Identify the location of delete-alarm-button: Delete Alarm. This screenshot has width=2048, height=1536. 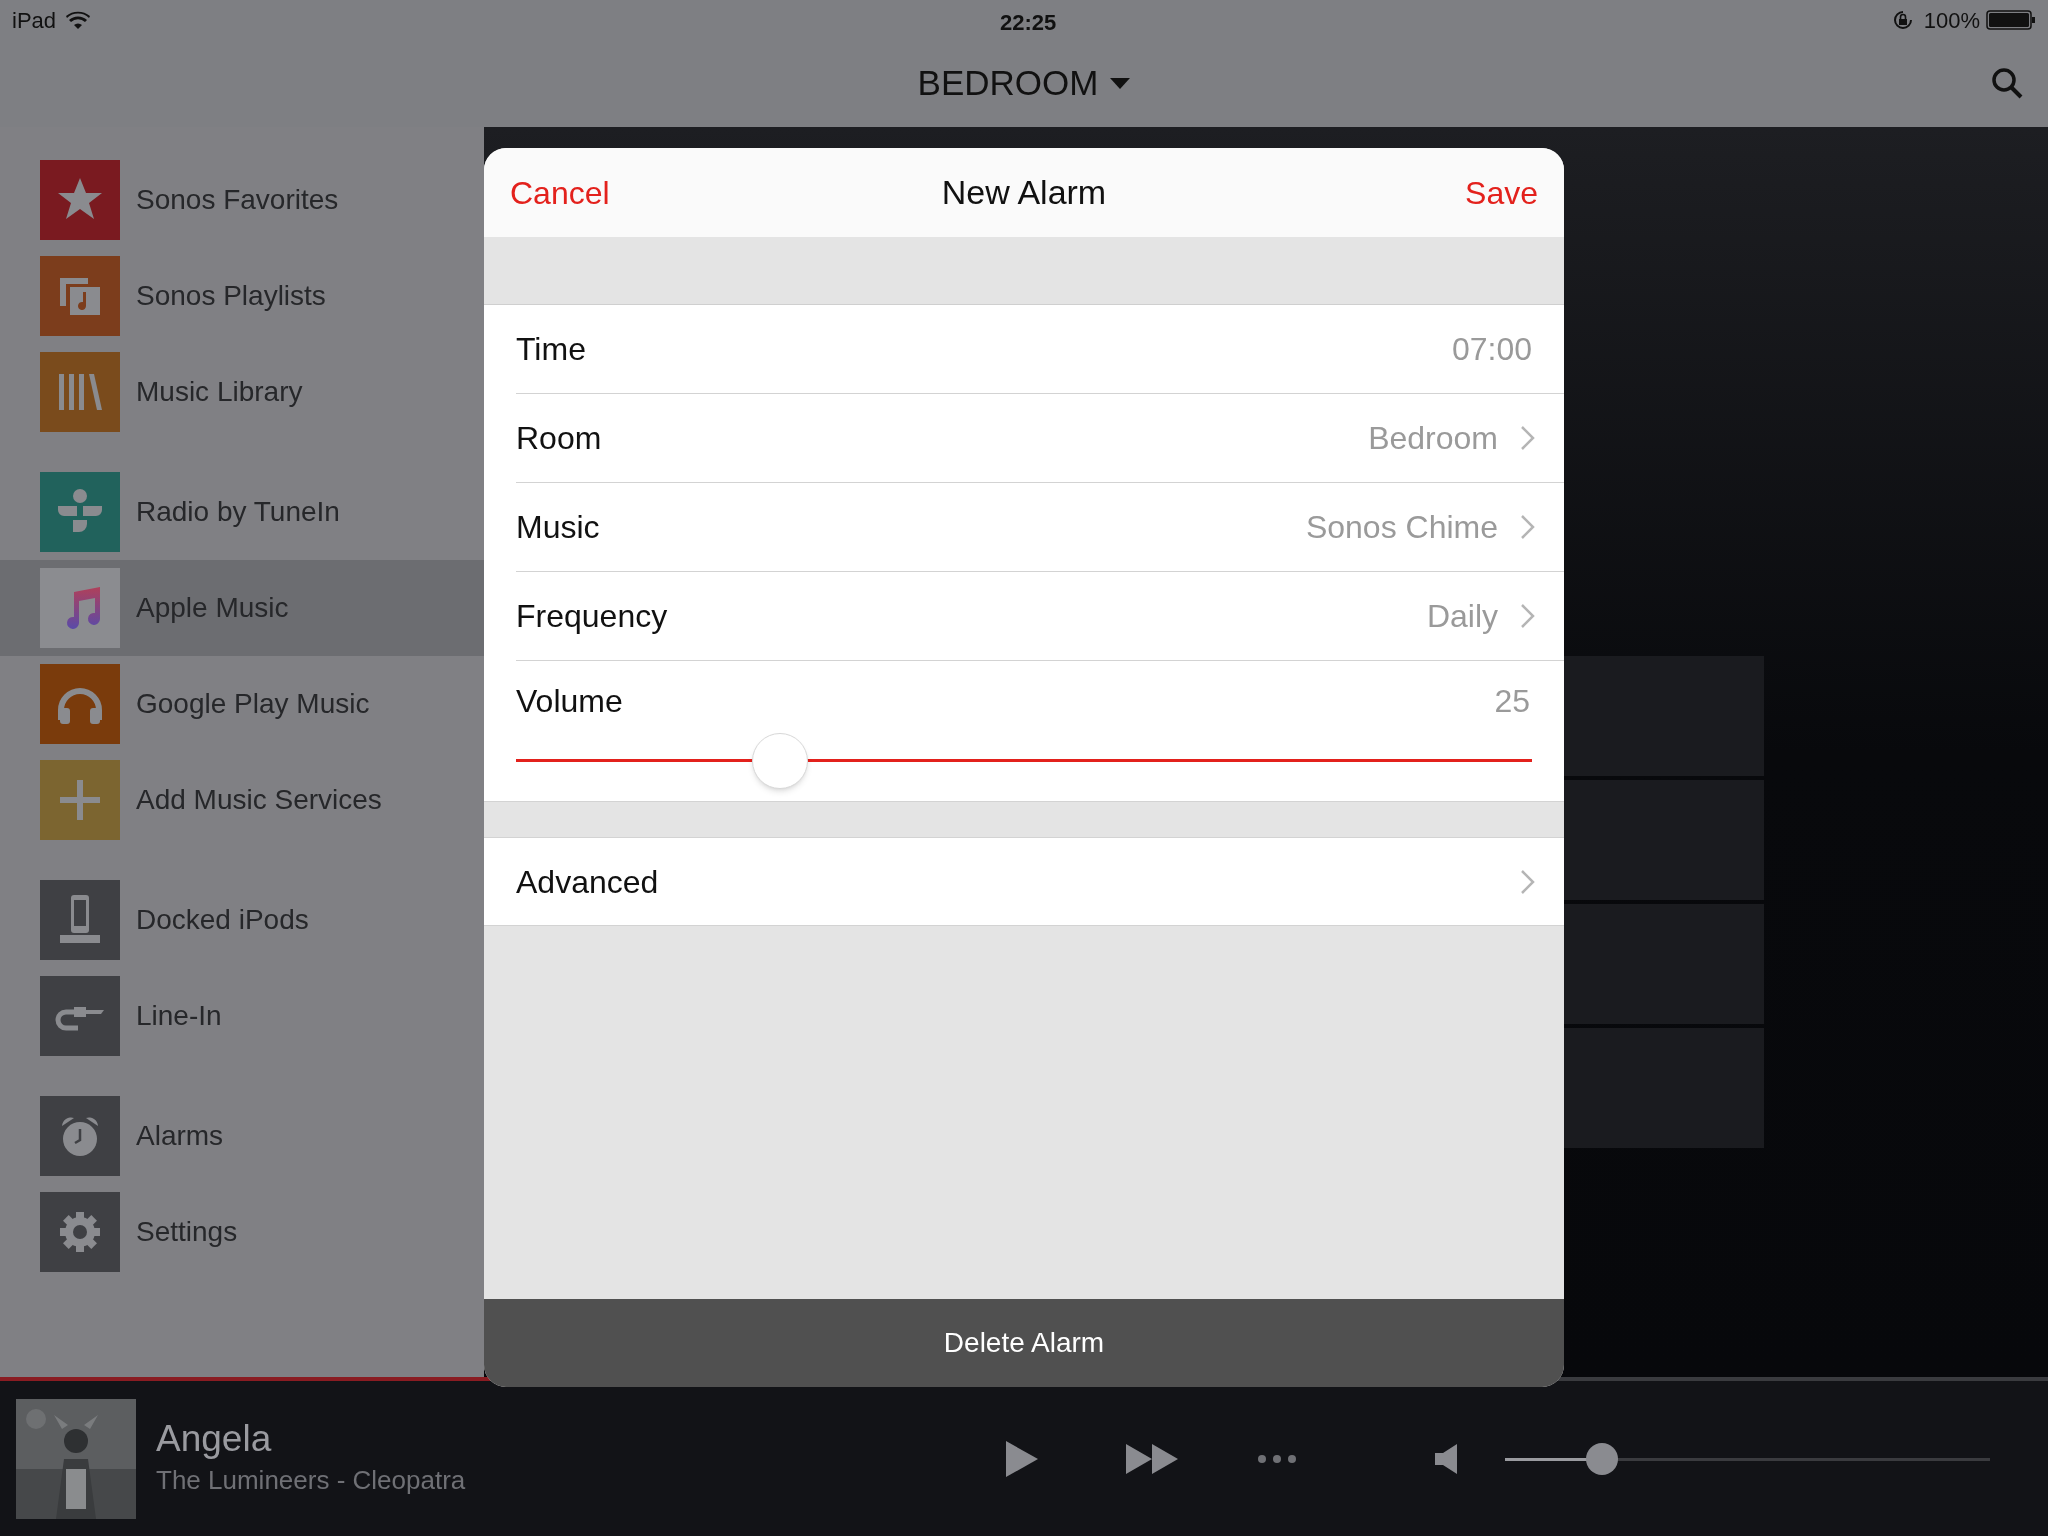
(1024, 1343).